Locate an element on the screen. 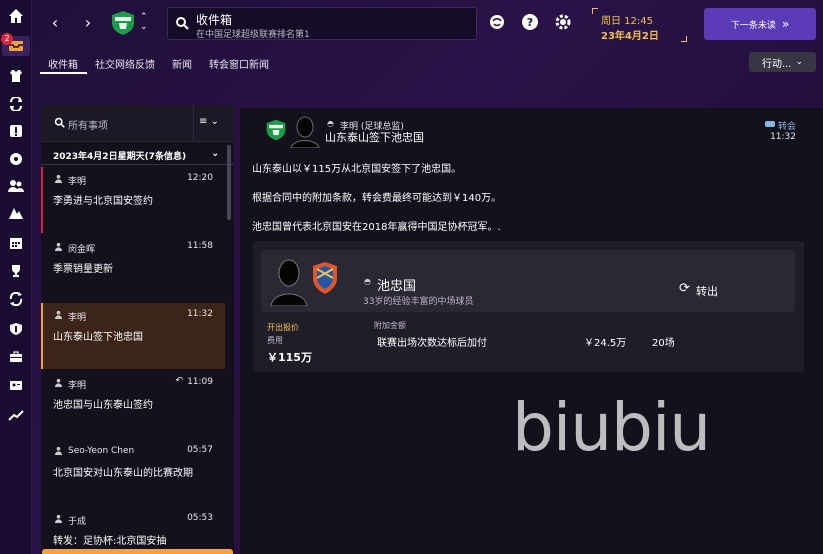 This screenshot has width=823, height=554. back-button: ‹ is located at coordinates (55, 23).